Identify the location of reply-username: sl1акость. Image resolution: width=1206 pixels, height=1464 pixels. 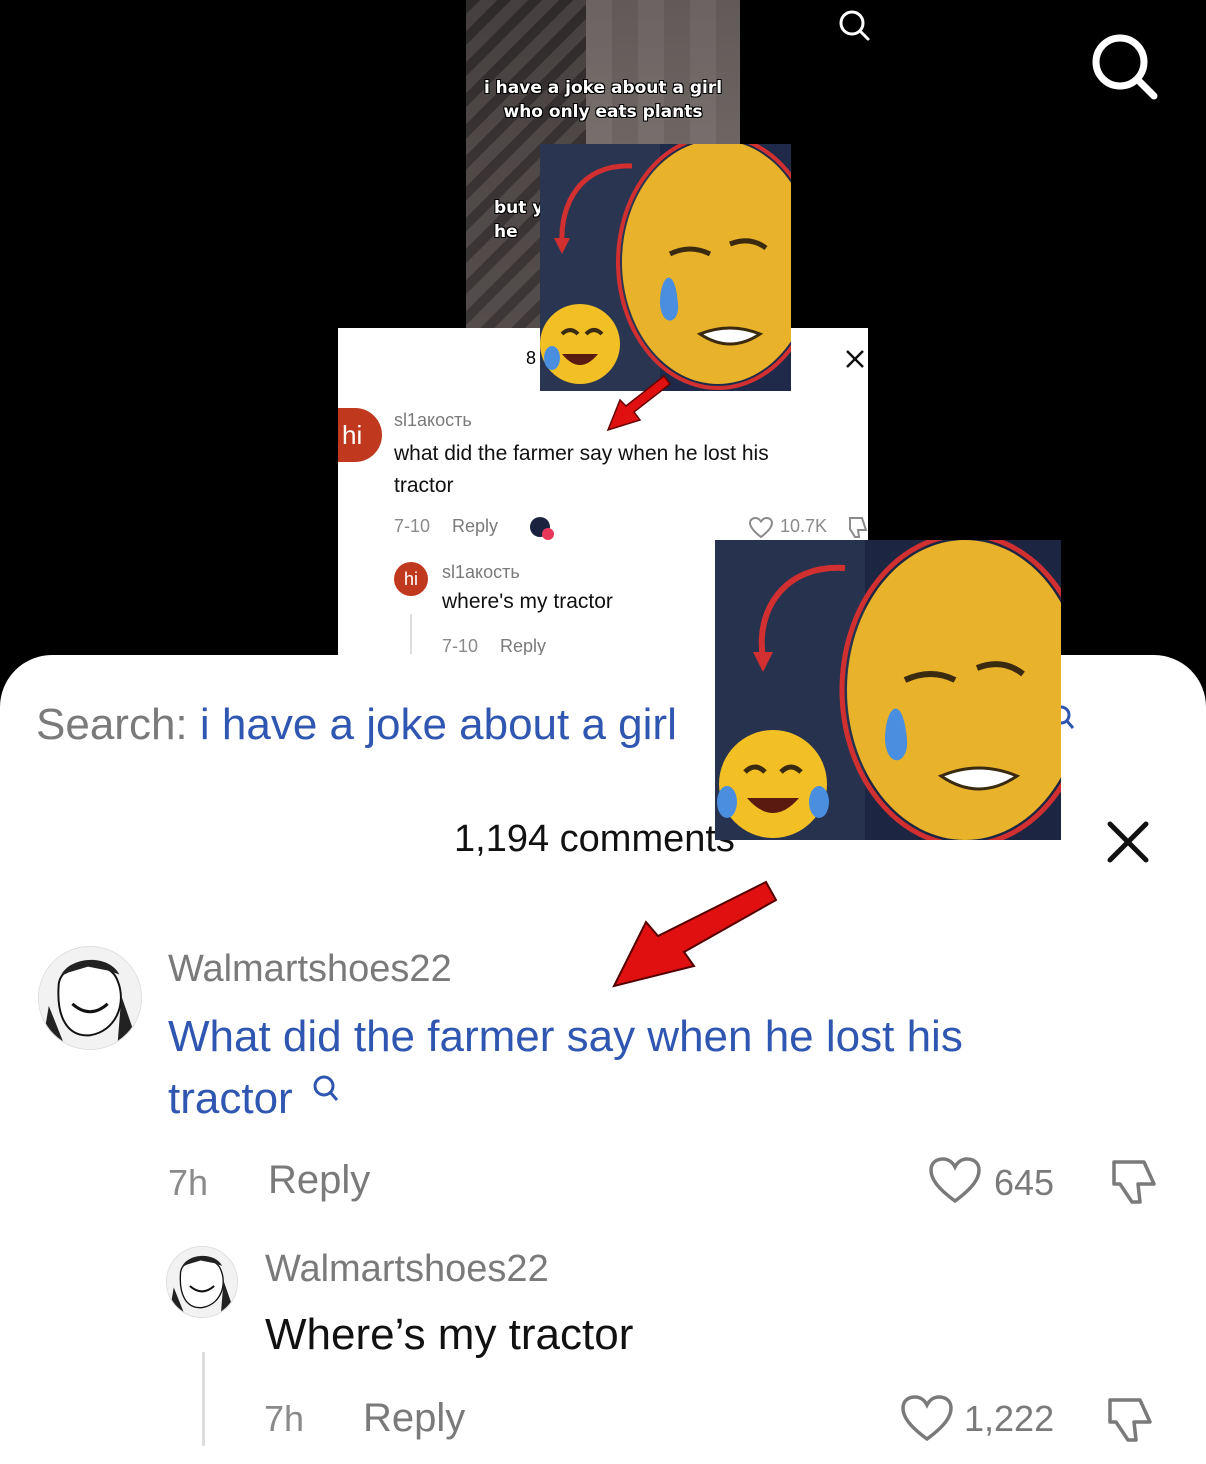
(481, 572).